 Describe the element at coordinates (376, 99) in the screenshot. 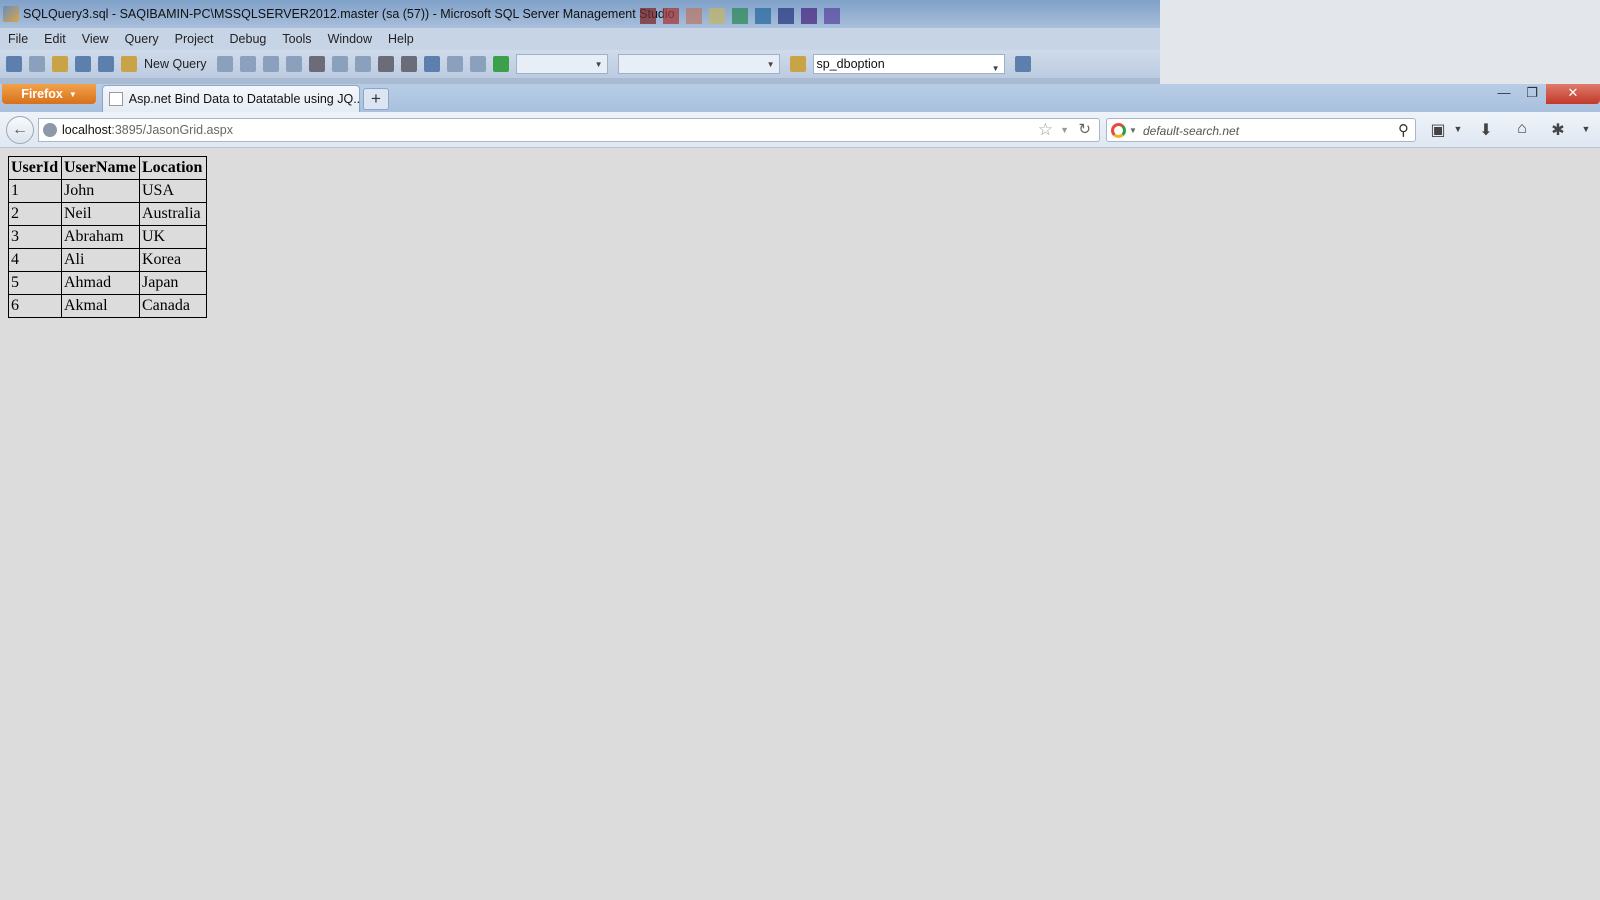

I see `new-tab-button: +` at that location.